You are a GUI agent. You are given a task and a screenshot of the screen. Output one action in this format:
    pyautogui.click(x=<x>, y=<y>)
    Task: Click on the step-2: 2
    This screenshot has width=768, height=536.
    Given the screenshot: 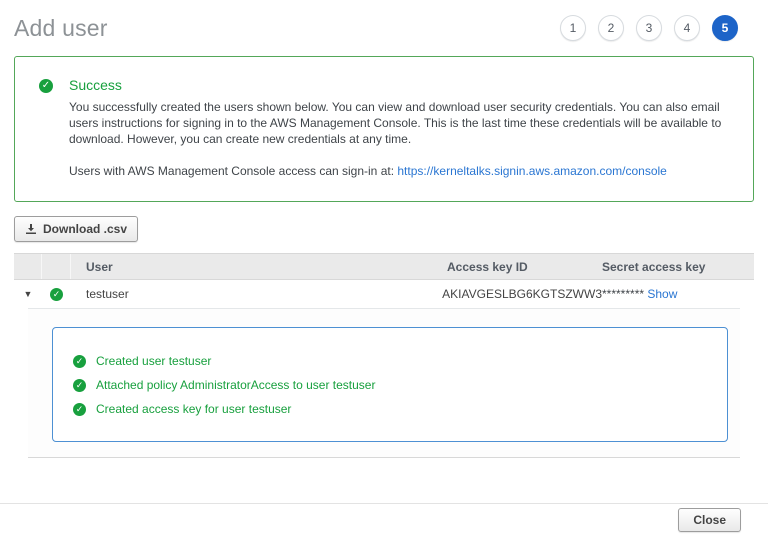 What is the action you would take?
    pyautogui.click(x=611, y=28)
    